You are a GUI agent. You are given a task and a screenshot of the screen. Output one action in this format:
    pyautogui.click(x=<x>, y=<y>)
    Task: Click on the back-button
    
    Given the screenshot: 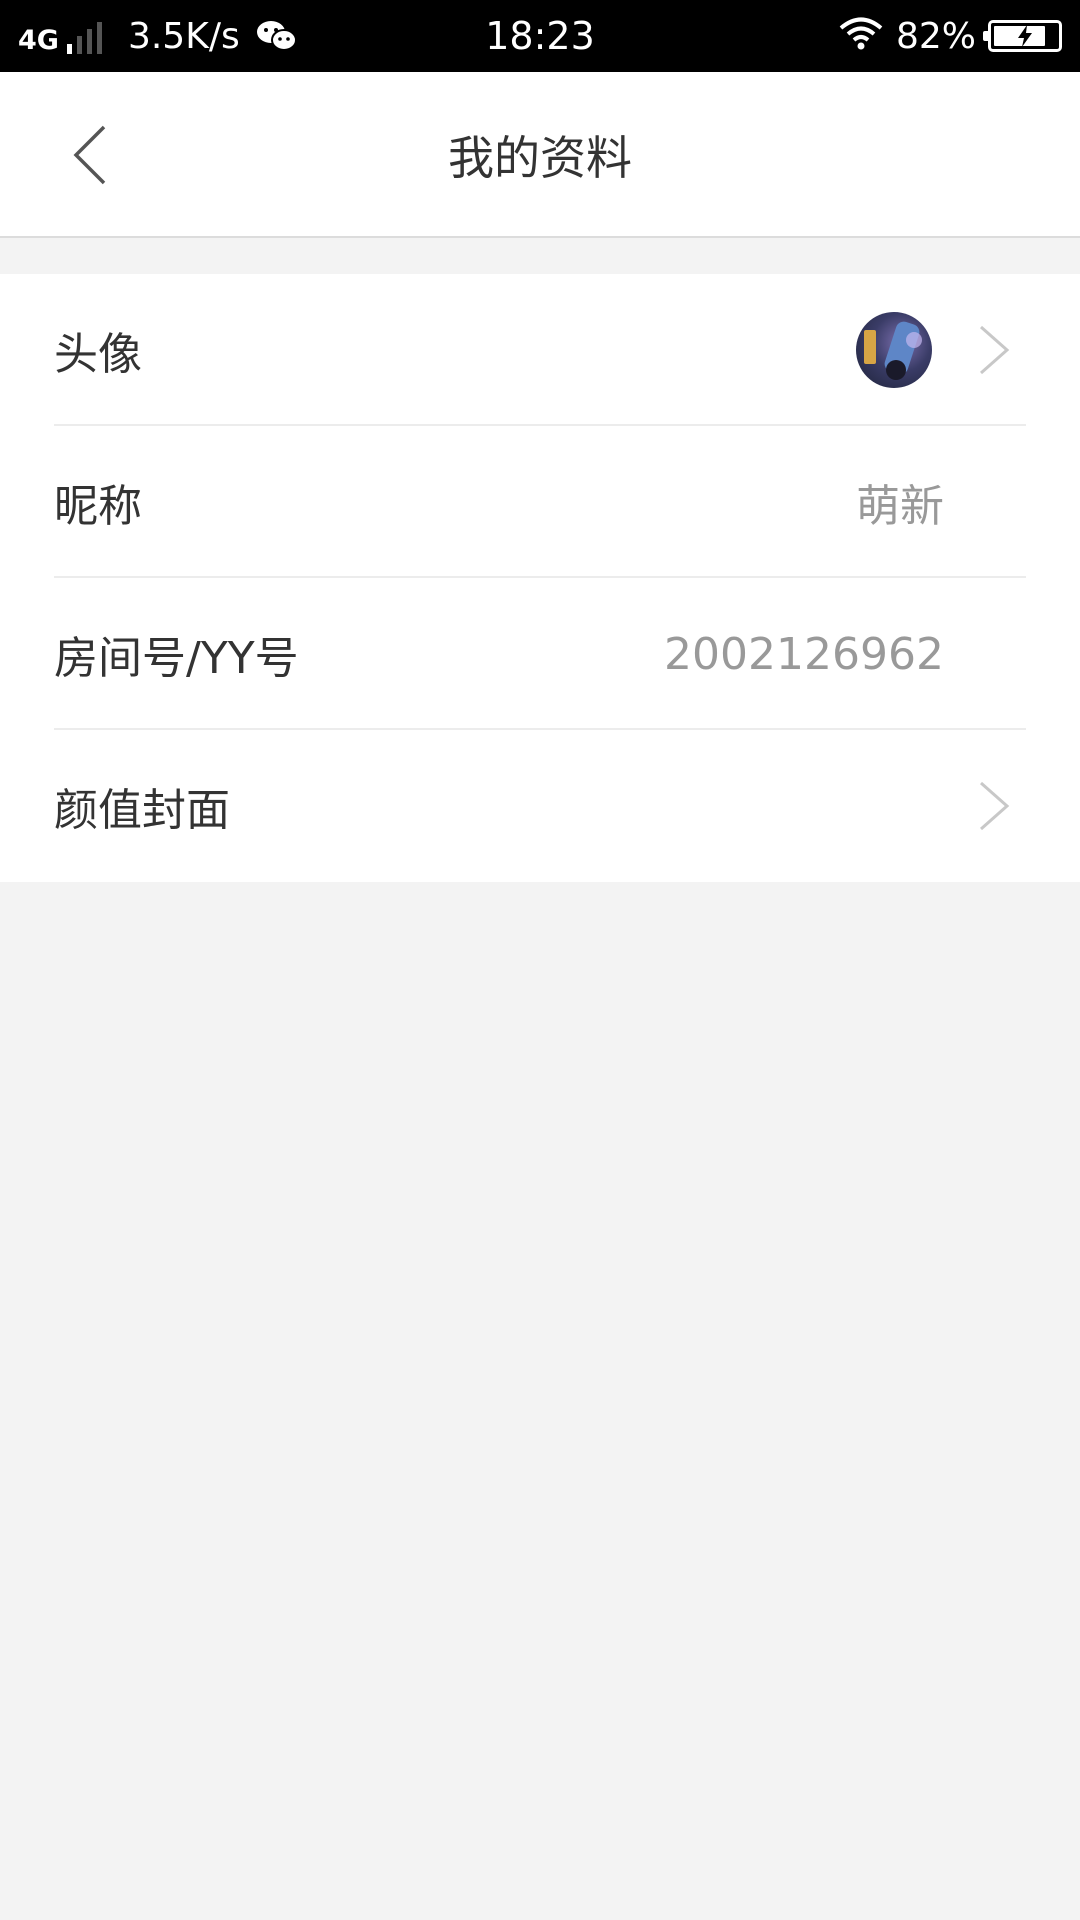 What is the action you would take?
    pyautogui.click(x=90, y=157)
    